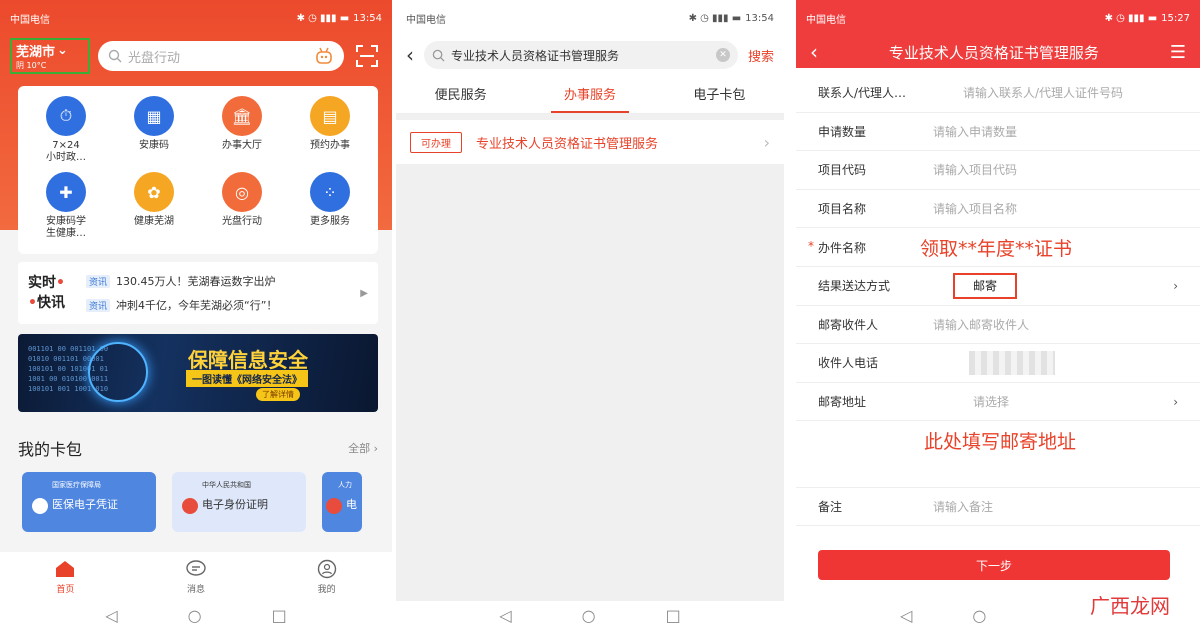 Image resolution: width=1200 pixels, height=629 pixels. I want to click on form-row-address: 邮寄地址 请选择 ›, so click(998, 402).